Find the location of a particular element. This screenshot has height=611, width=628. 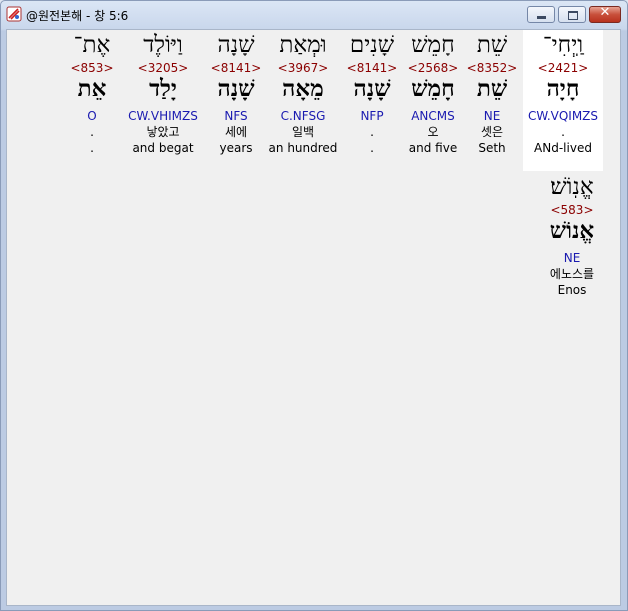

word-cell: אֱנֽוֹשׁ׃ <583> אֱנוֹשׁ NE 에노스를 Enos is located at coordinates (572, 235).